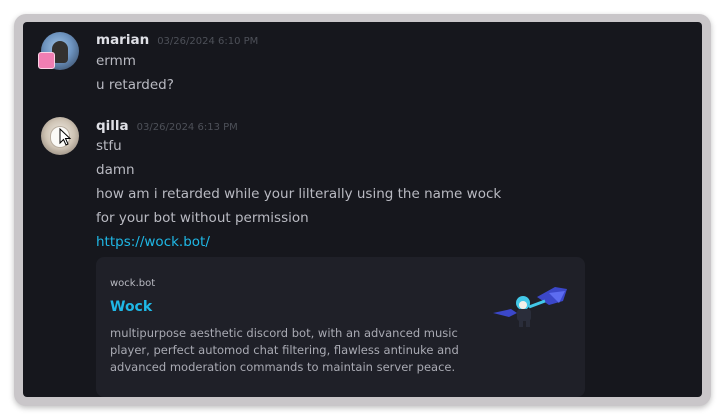  I want to click on message-text: damn, so click(115, 170).